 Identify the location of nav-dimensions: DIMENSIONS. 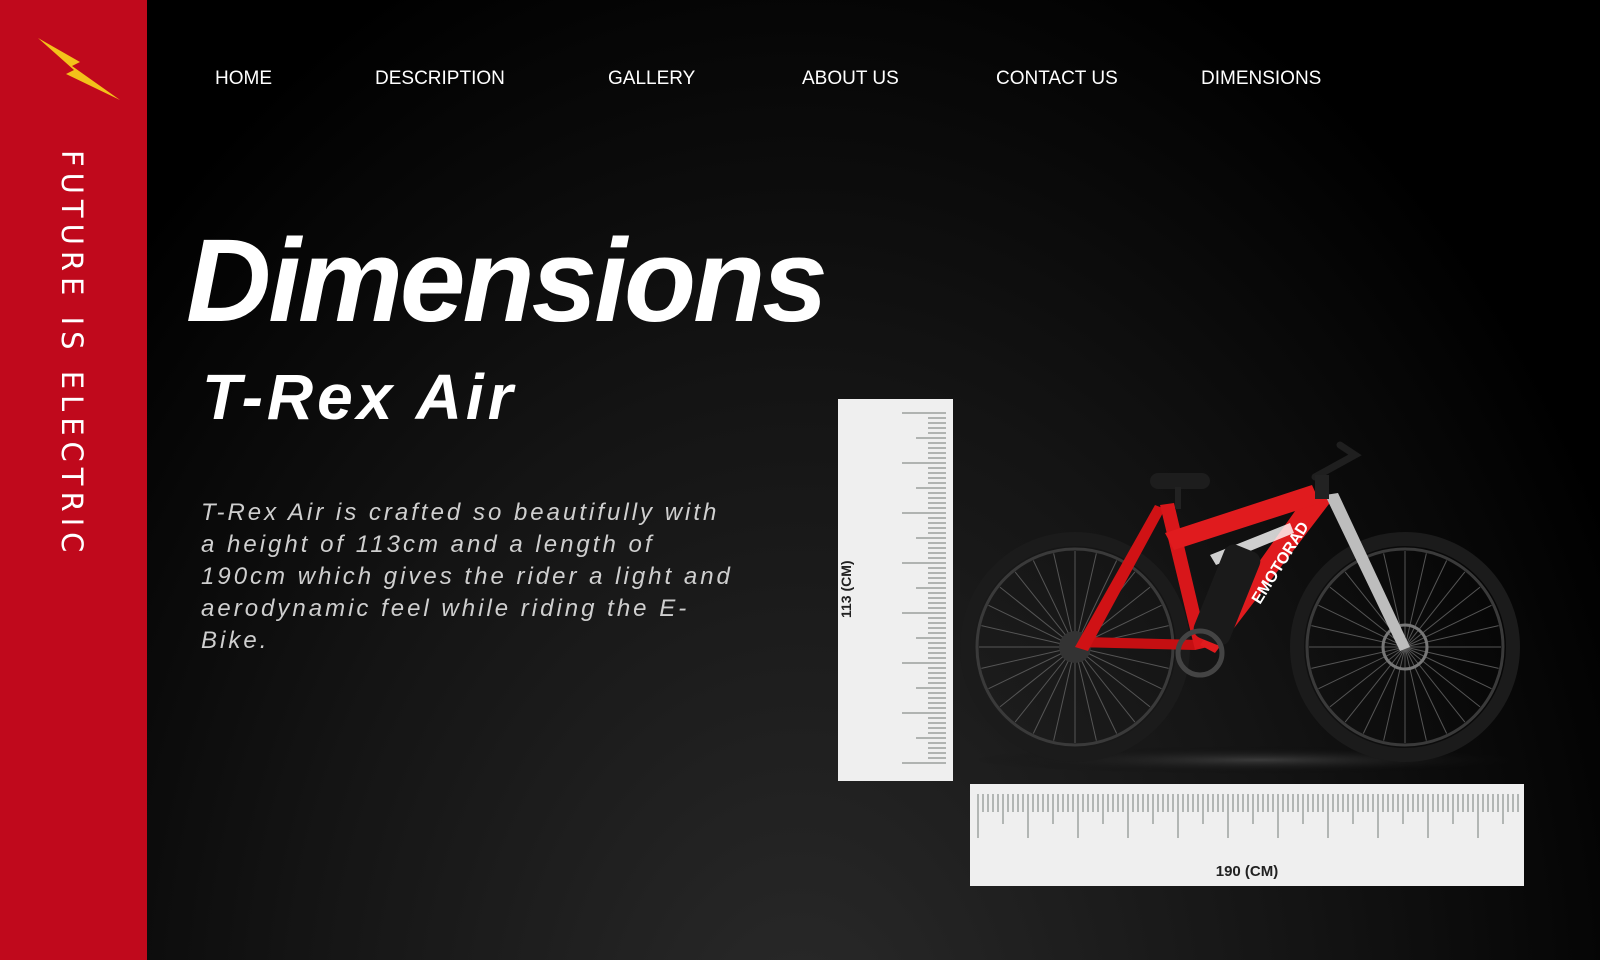
(1261, 79).